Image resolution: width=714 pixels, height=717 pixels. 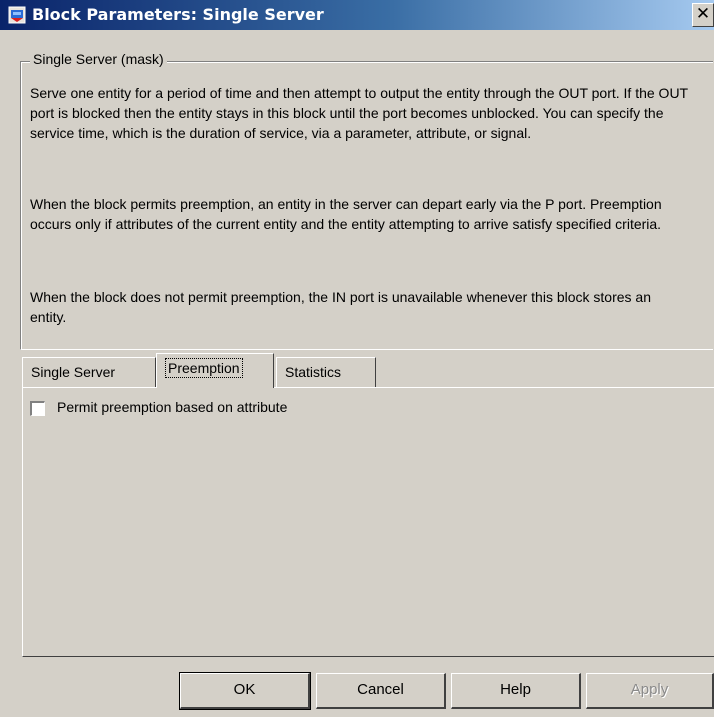 I want to click on tab-label: Preemption, so click(x=204, y=368).